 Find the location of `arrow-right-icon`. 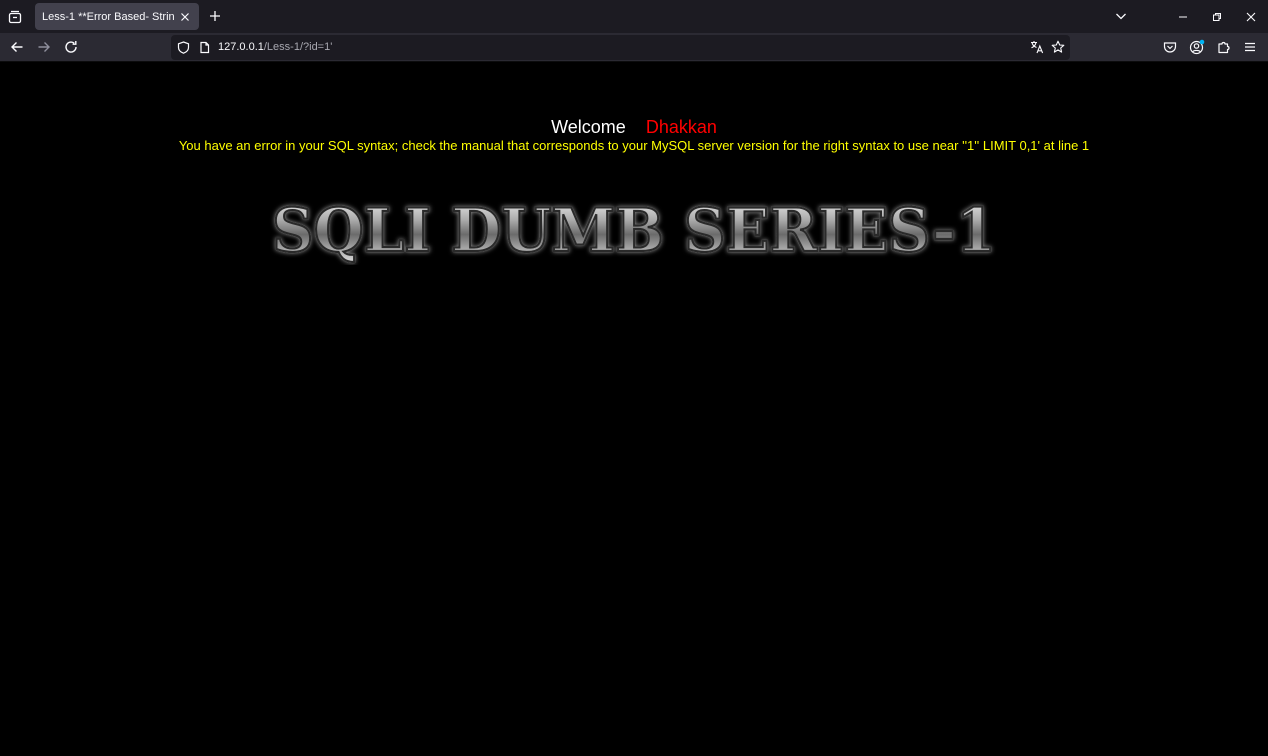

arrow-right-icon is located at coordinates (44, 47).